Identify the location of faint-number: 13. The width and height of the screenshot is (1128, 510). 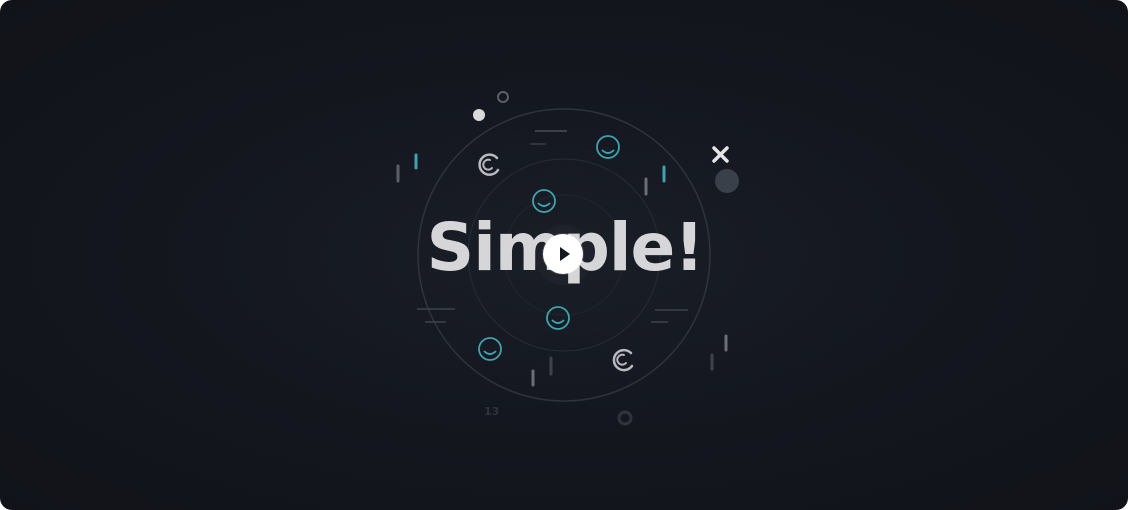
(491, 411).